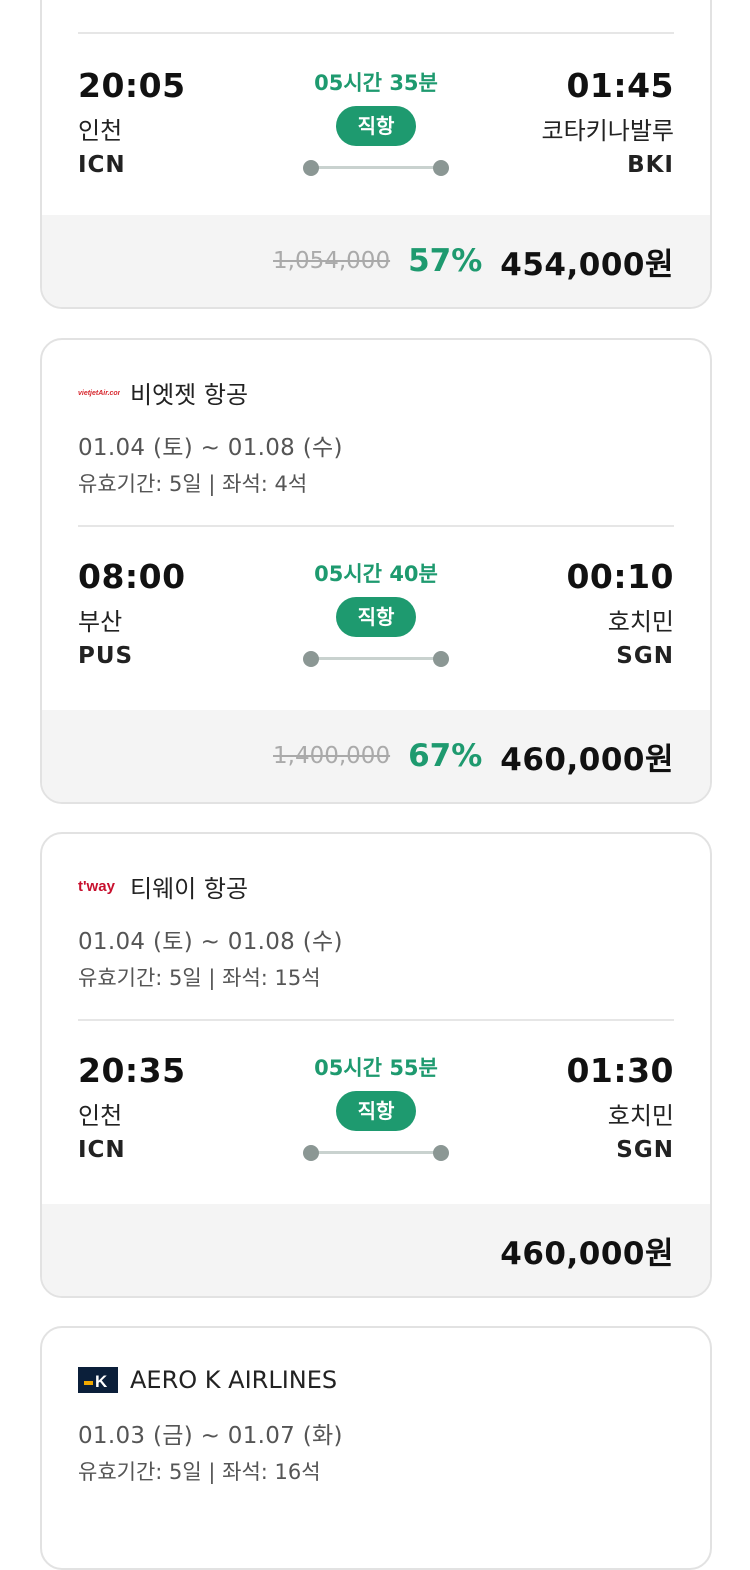 The width and height of the screenshot is (750, 1570). I want to click on arrival: 01:30 호치민 SGN, so click(620, 1109).